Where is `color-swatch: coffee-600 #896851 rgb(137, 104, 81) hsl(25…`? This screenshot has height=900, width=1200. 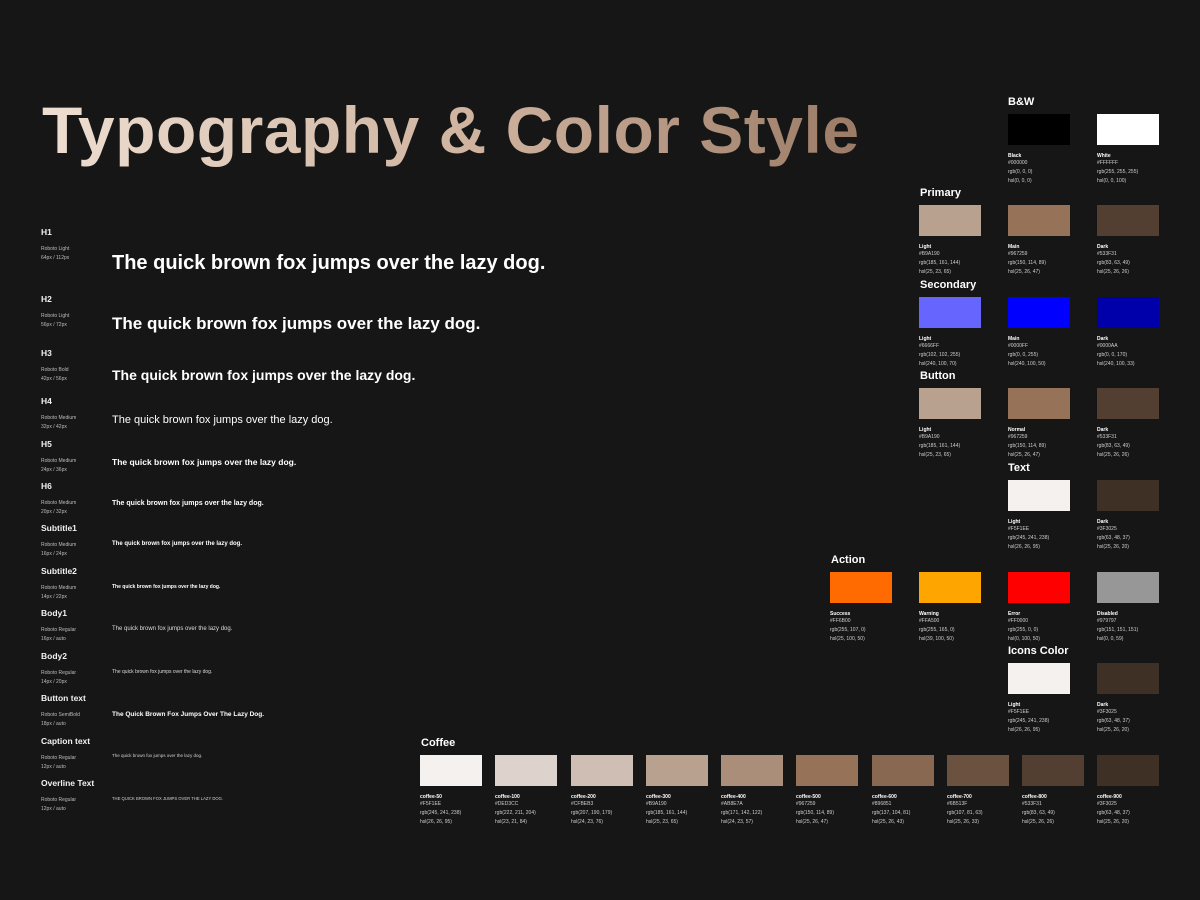 color-swatch: coffee-600 #896851 rgb(137, 104, 81) hsl(25… is located at coordinates (903, 791).